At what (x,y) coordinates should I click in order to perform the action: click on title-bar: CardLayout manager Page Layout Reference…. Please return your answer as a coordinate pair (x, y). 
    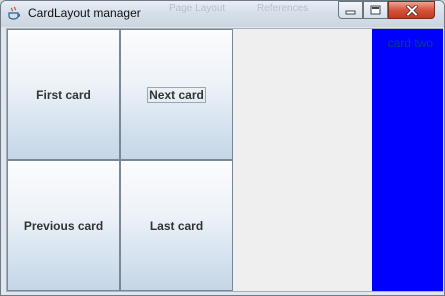
    Looking at the image, I should click on (222, 14).